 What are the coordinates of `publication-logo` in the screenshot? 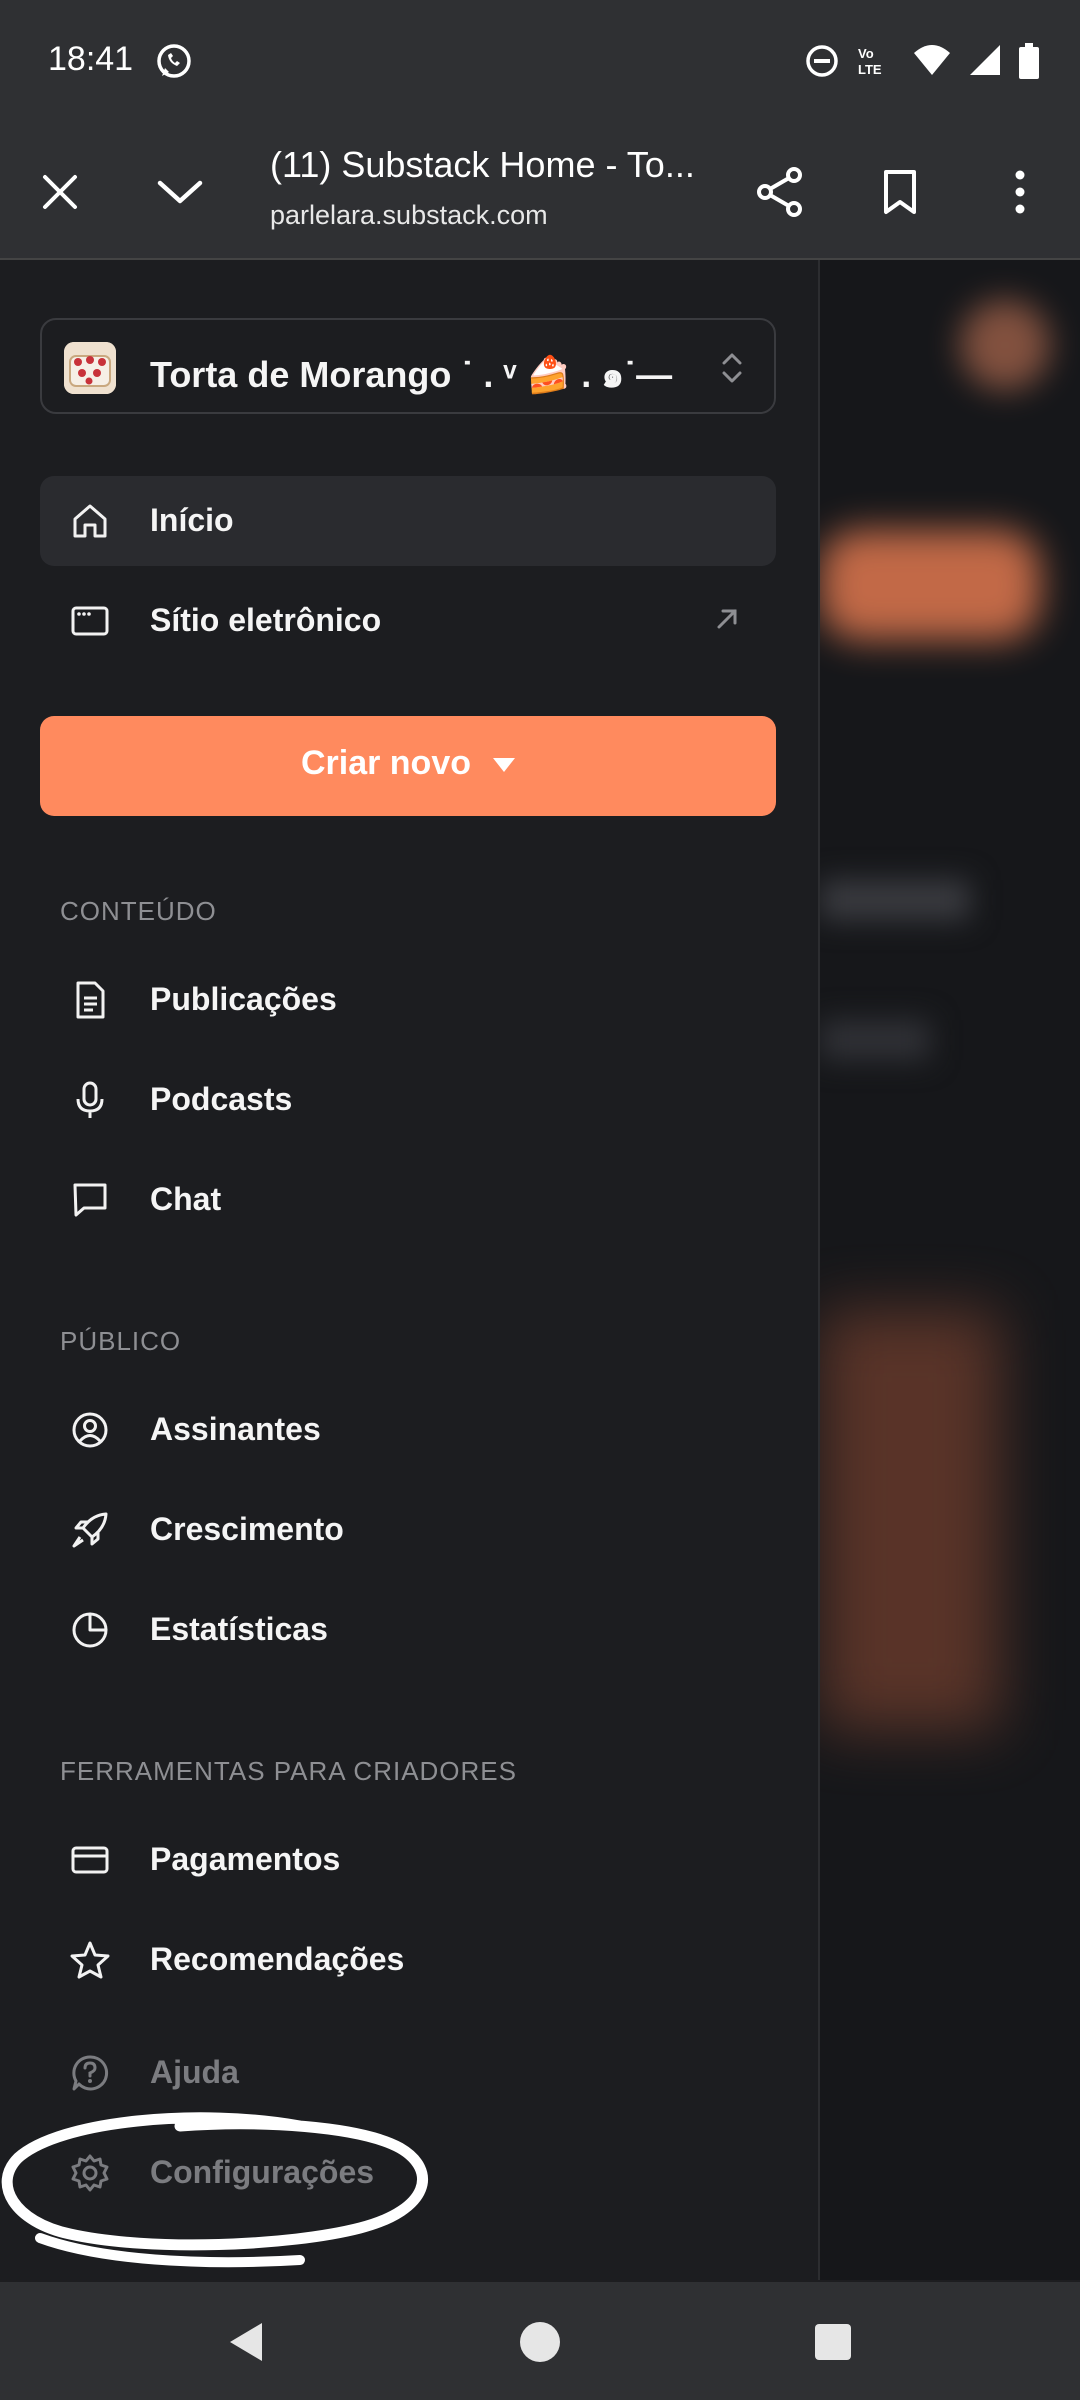 It's located at (90, 368).